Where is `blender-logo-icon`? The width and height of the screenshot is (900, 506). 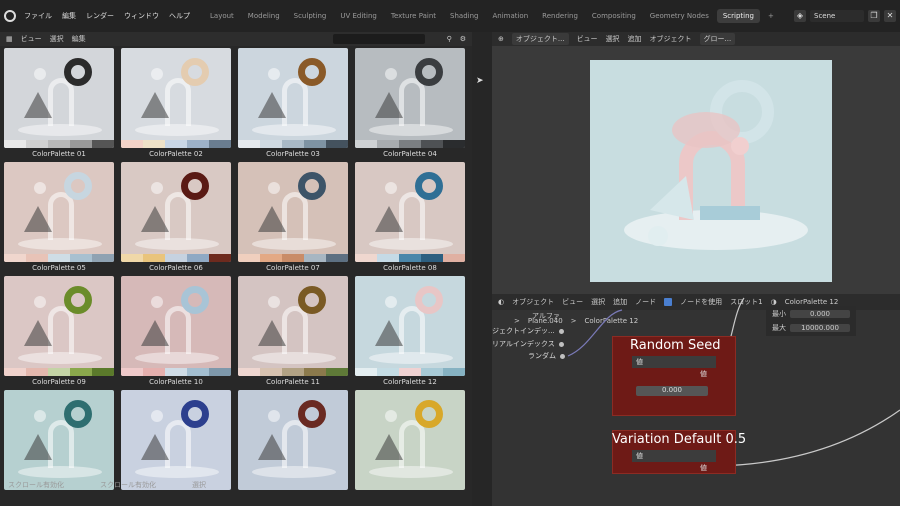 blender-logo-icon is located at coordinates (10, 16).